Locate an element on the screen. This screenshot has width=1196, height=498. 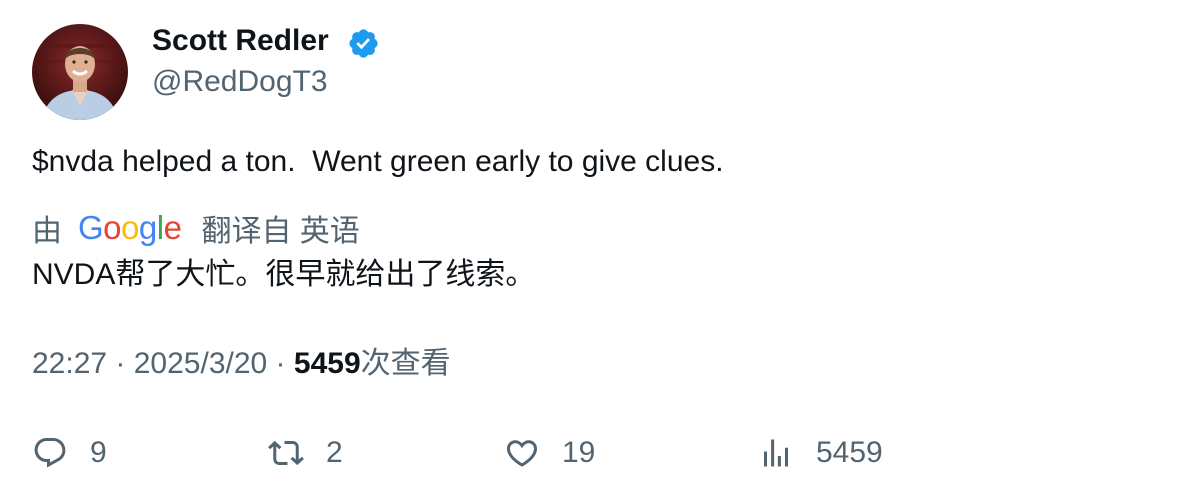
google-logo: Google is located at coordinates (130, 227).